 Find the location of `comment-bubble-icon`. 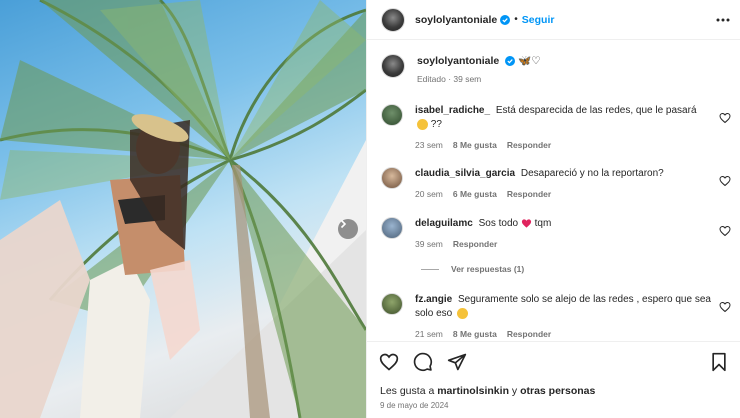

comment-bubble-icon is located at coordinates (423, 362).